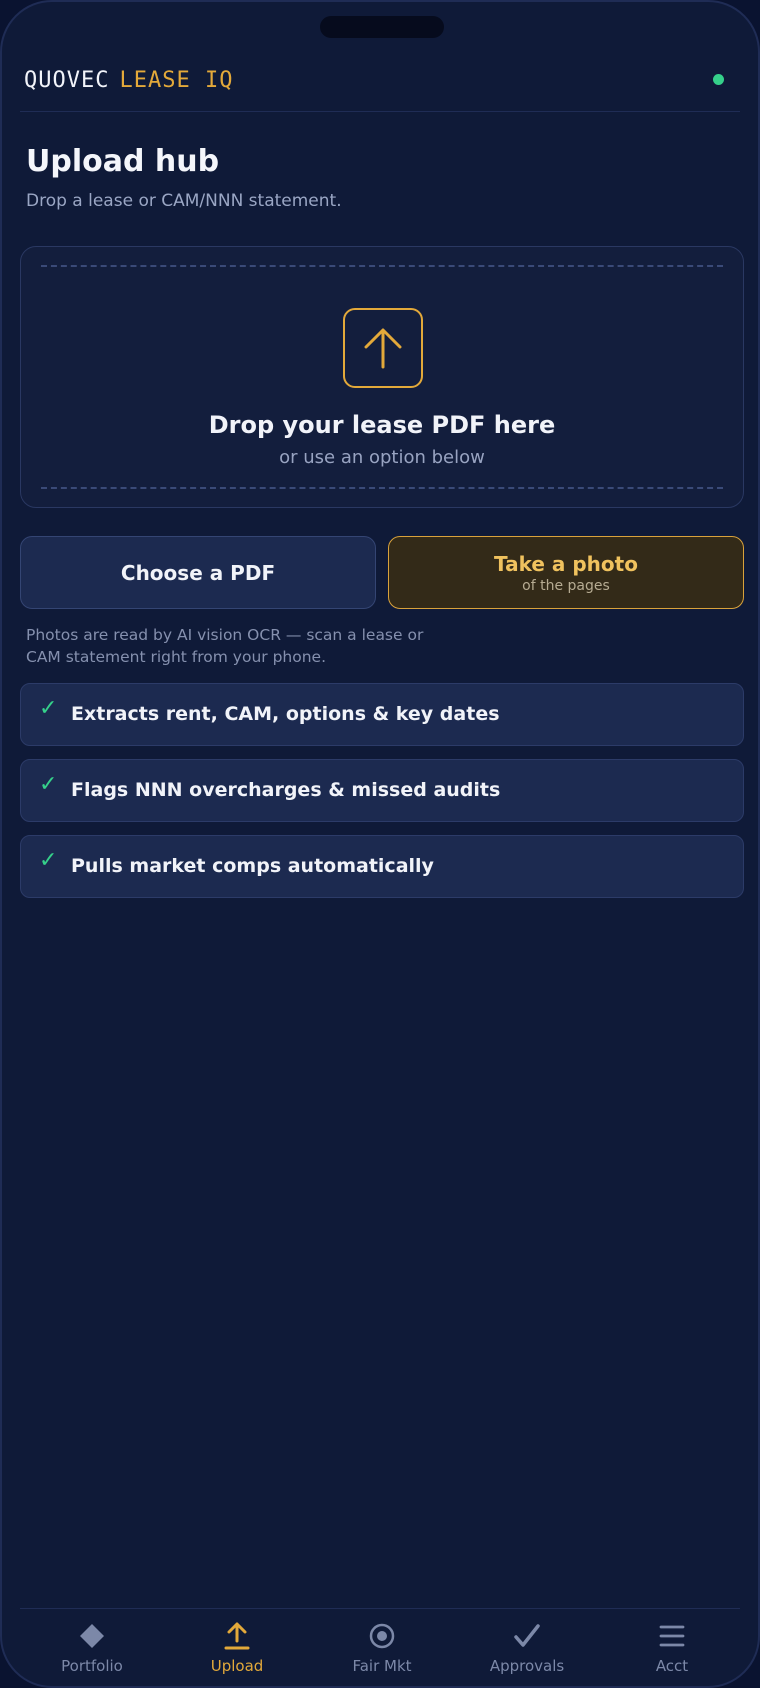  I want to click on take-photo-button: Take a photo of the pages, so click(566, 572).